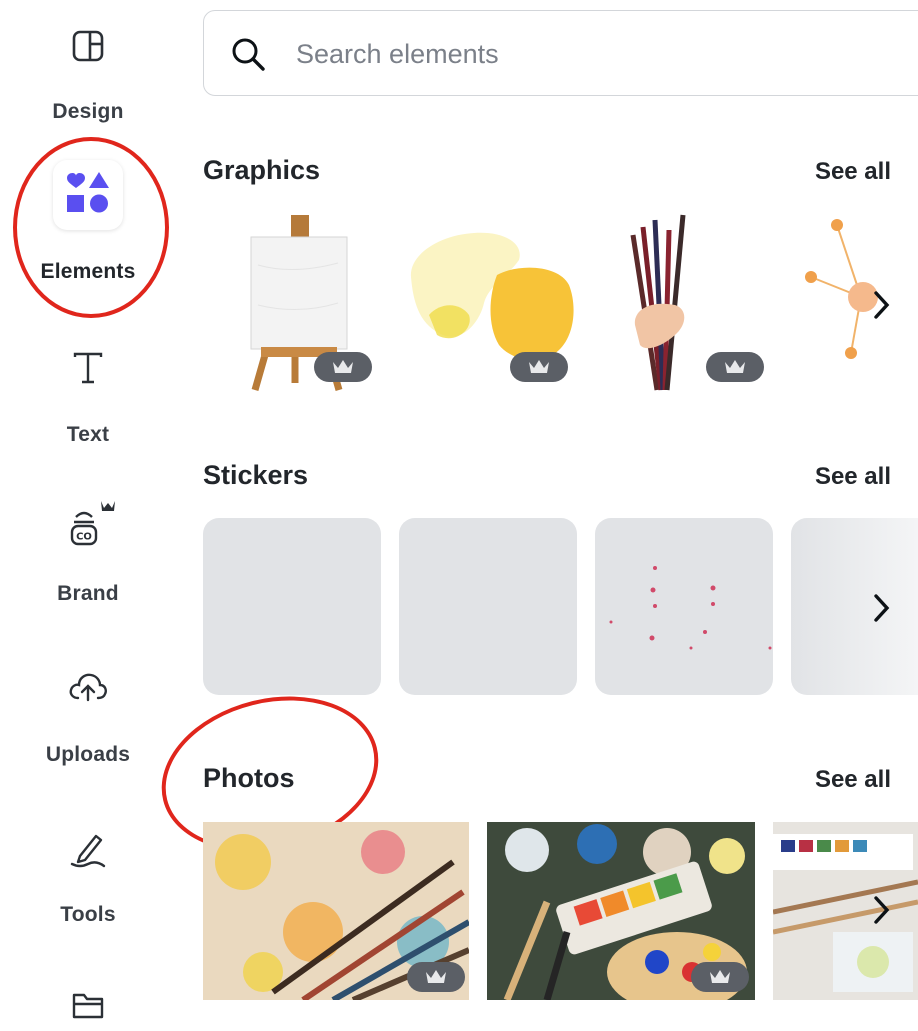 Image resolution: width=918 pixels, height=1031 pixels. Describe the element at coordinates (262, 170) in the screenshot. I see `section-title-graphics: Graphics` at that location.